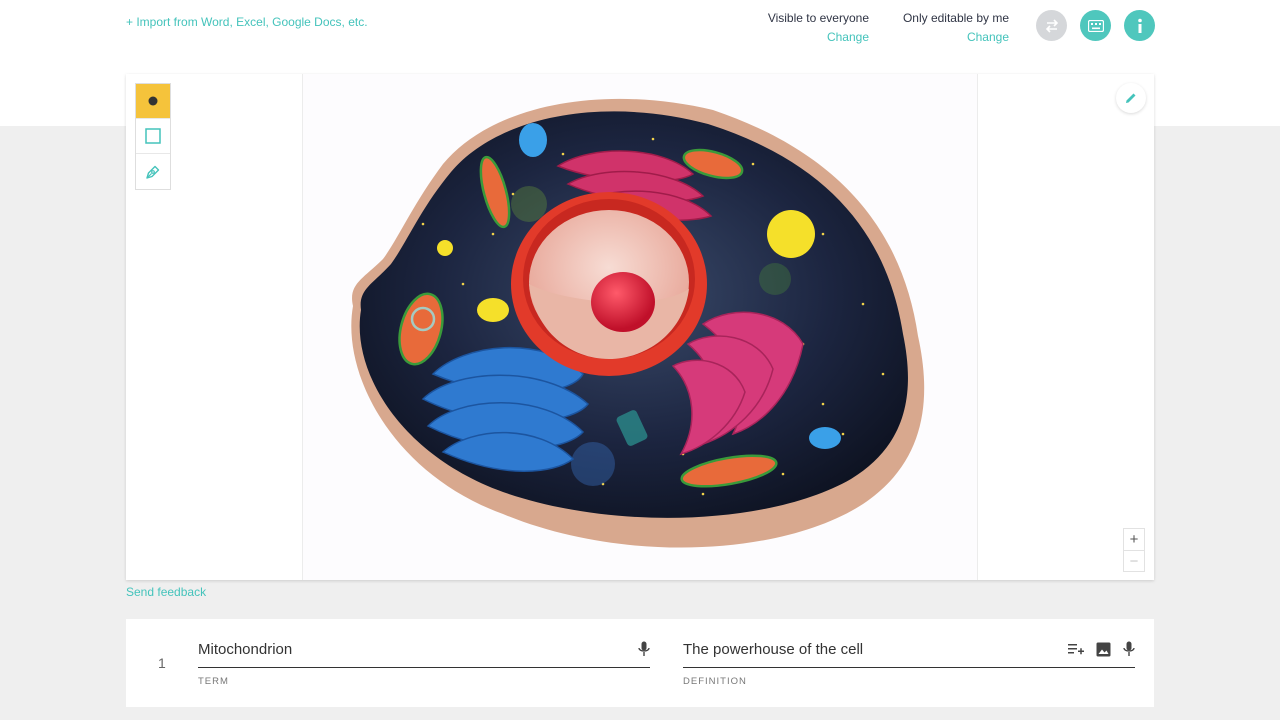  Describe the element at coordinates (818, 28) in the screenshot. I see `visibility-setting: Visible to everyone Change` at that location.